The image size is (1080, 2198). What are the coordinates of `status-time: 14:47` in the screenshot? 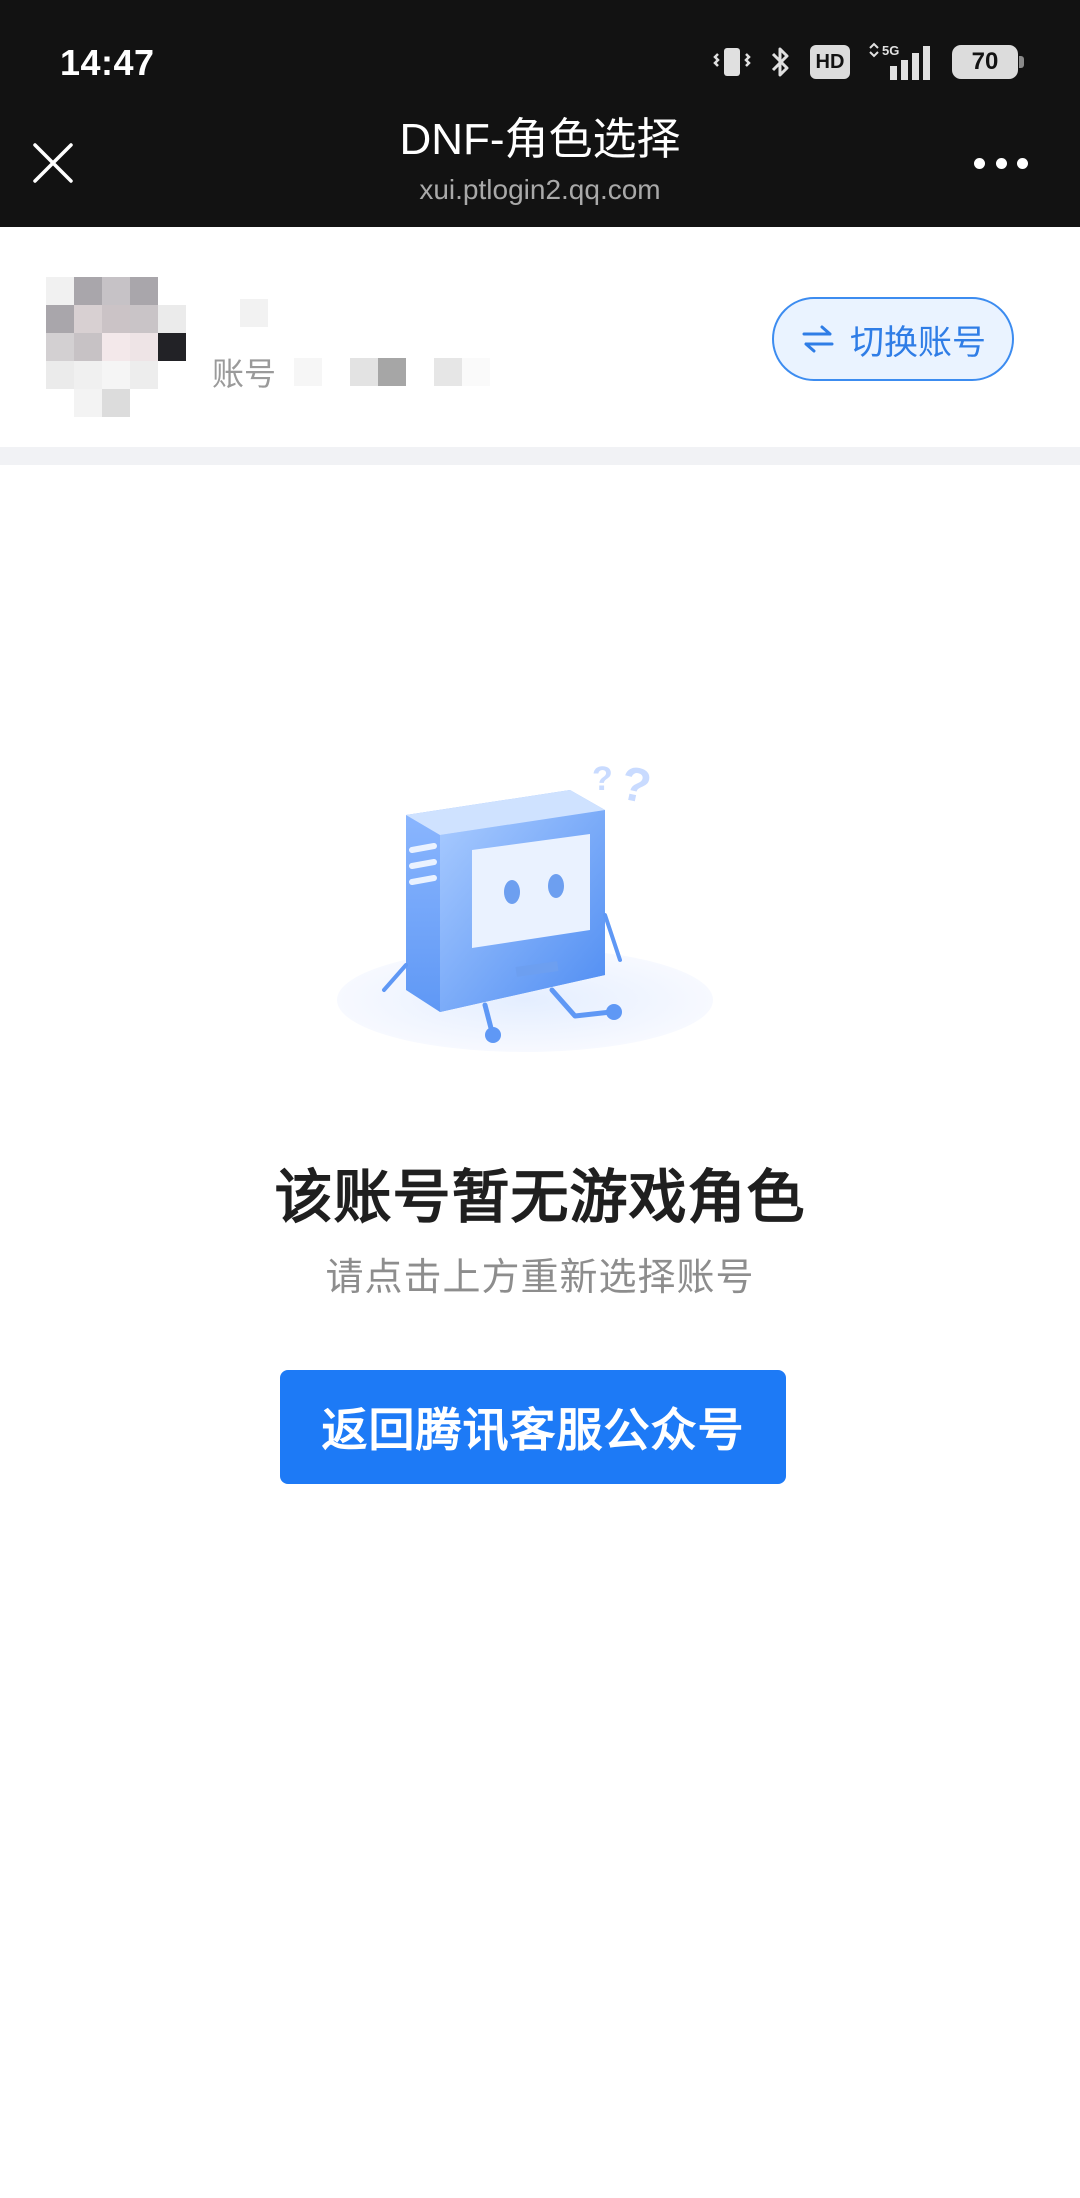 It's located at (107, 62).